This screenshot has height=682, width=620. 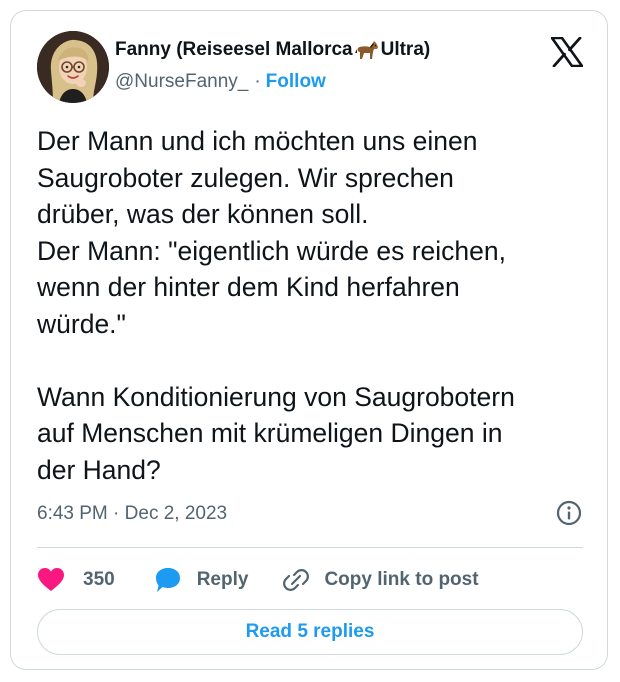 I want to click on x-logo-icon, so click(x=567, y=52).